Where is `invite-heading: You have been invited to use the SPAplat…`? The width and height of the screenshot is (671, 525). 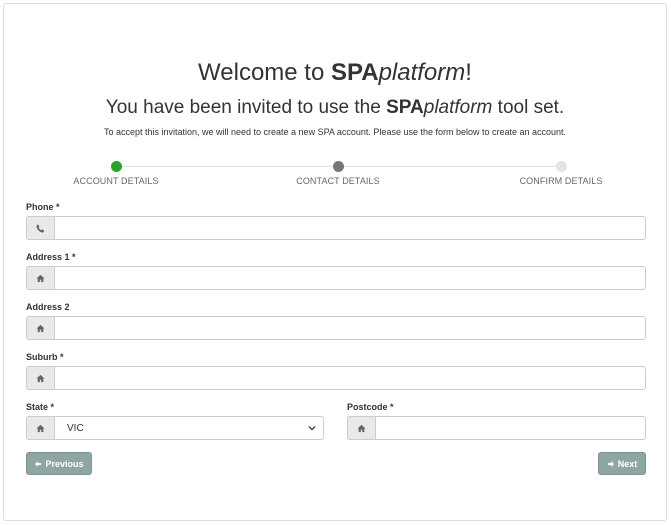 invite-heading: You have been invited to use the SPAplat… is located at coordinates (335, 107).